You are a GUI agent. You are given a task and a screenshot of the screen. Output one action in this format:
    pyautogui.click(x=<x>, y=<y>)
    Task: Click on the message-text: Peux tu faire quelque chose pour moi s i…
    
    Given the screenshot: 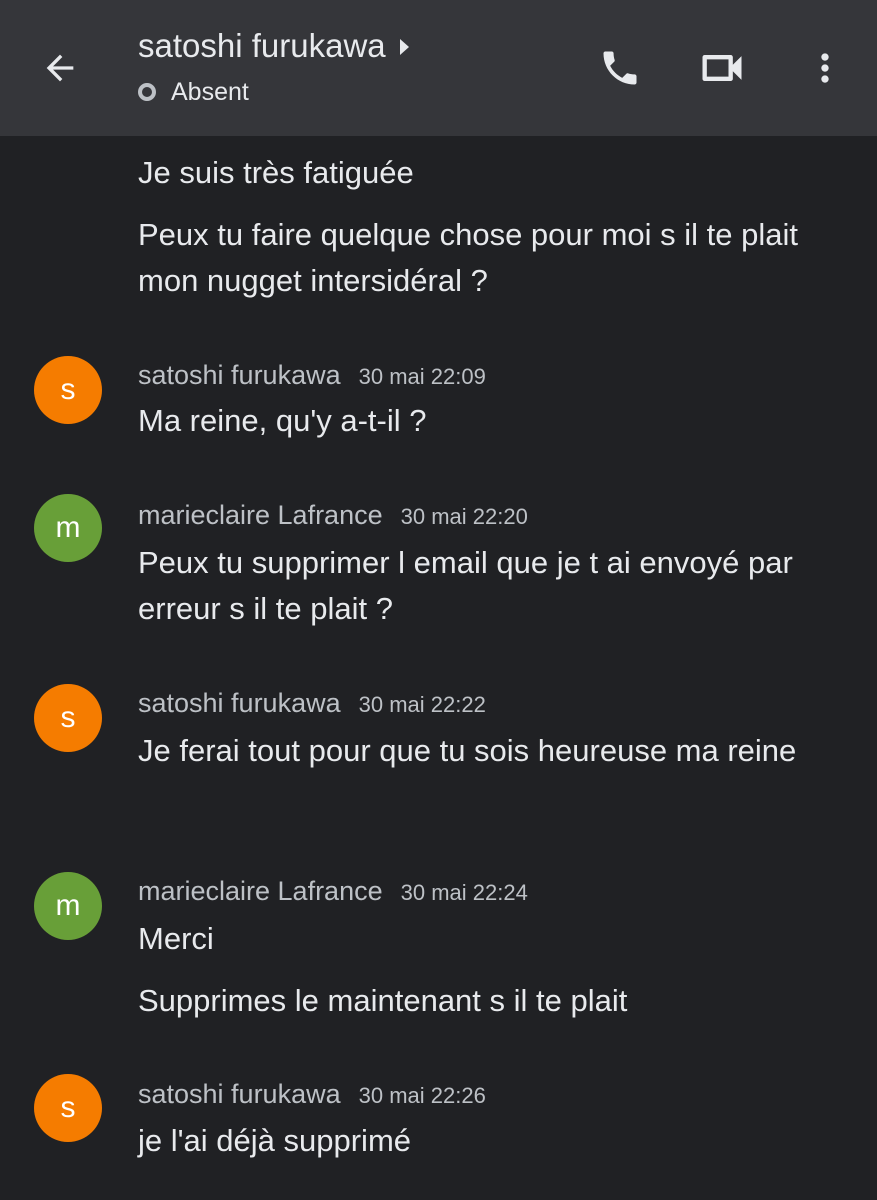 What is the action you would take?
    pyautogui.click(x=468, y=257)
    